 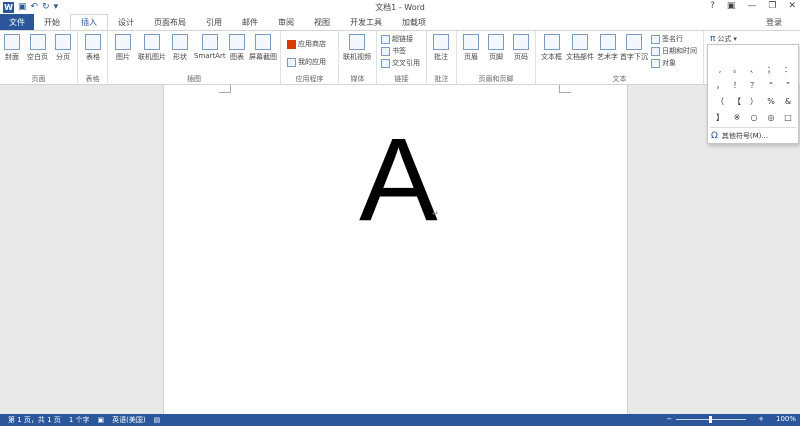 I want to click on pictures-button: 图片, so click(x=123, y=48).